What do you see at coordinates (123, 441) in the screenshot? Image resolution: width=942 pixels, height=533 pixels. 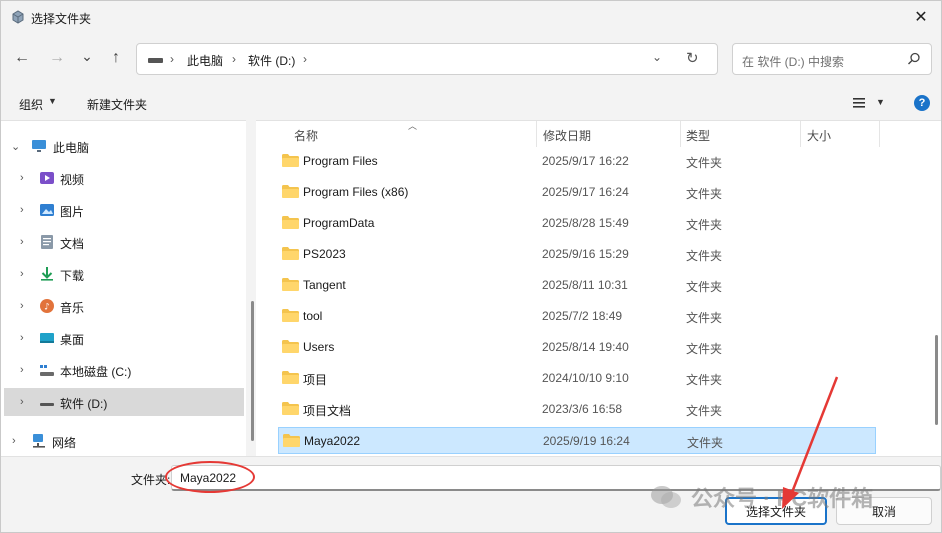 I see `tree-item-network: › 网络` at bounding box center [123, 441].